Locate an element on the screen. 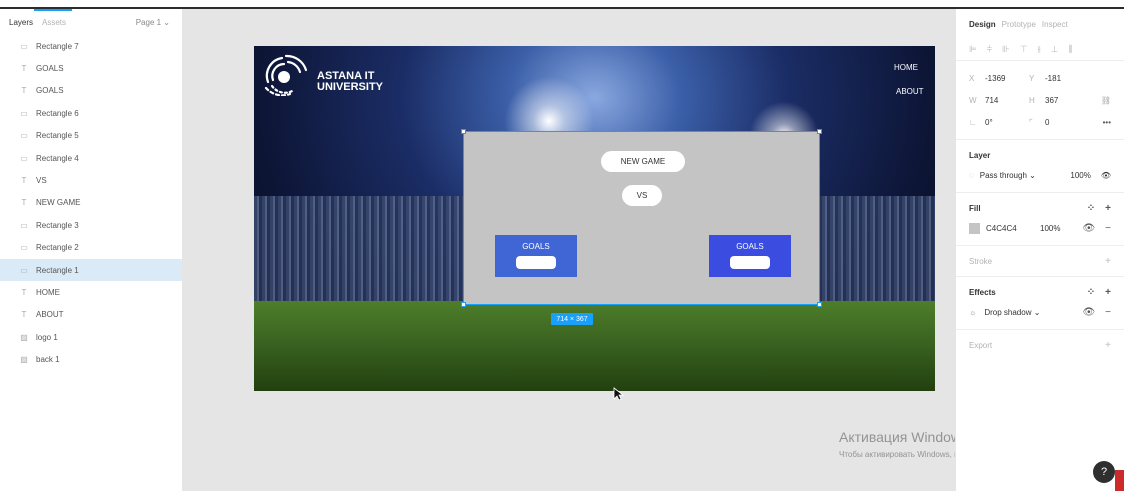 The image size is (1124, 491). transform-section: X -1369 Y -181 W 714 H 367 ⛓ ∟ 0° ⌜ 0 ••• is located at coordinates (1040, 100).